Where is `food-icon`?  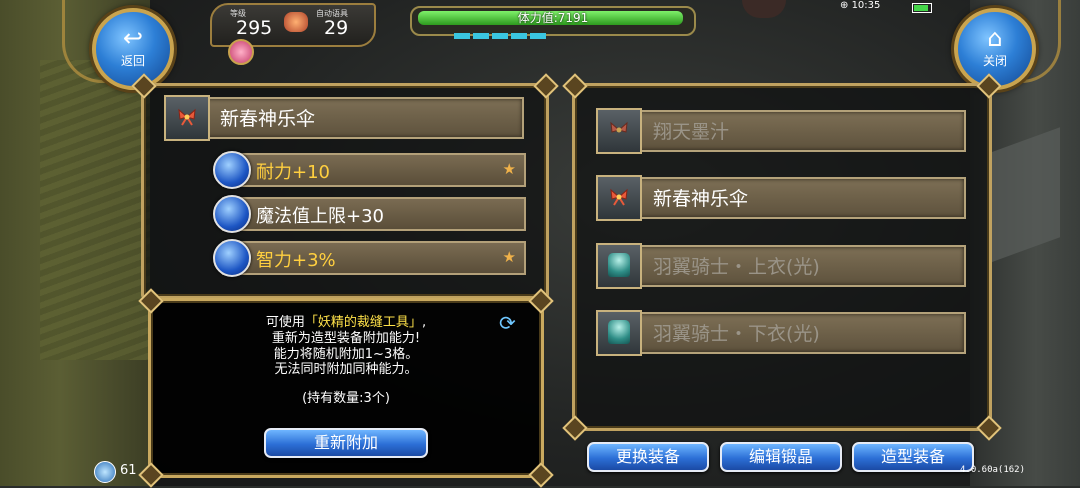
food-icon is located at coordinates (296, 22).